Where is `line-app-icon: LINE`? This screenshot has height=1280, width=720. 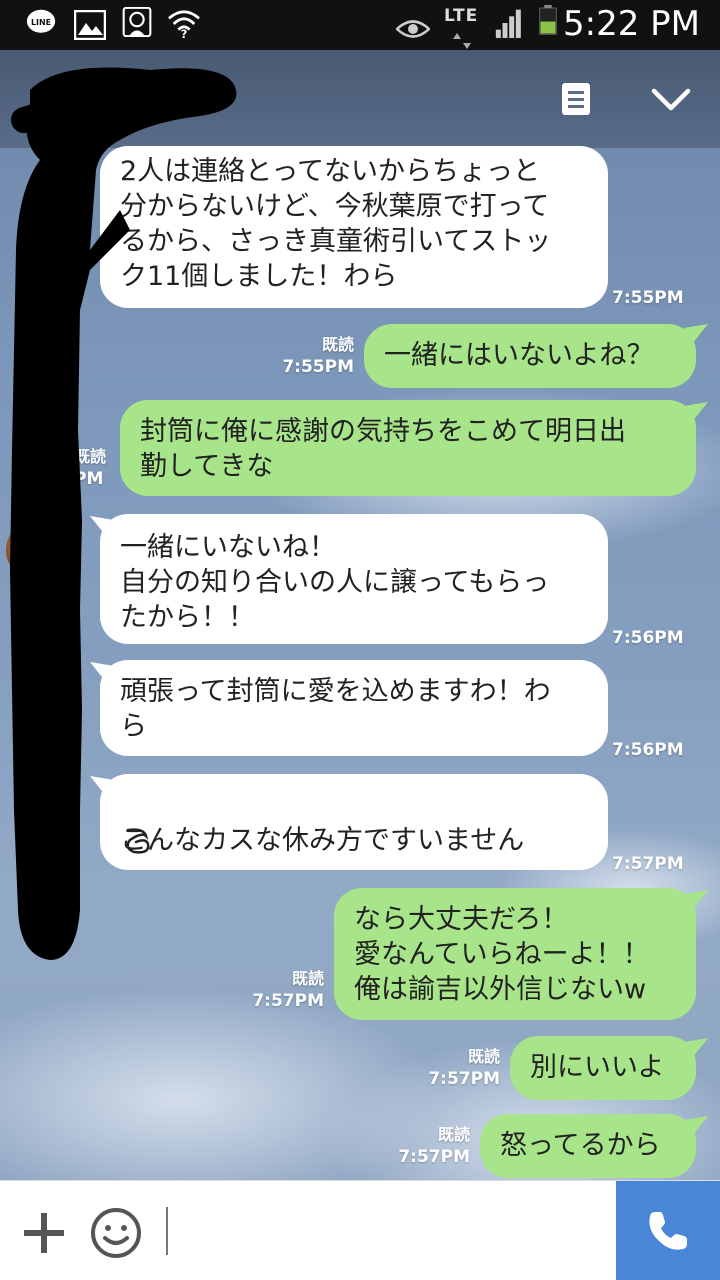
line-app-icon: LINE is located at coordinates (41, 21).